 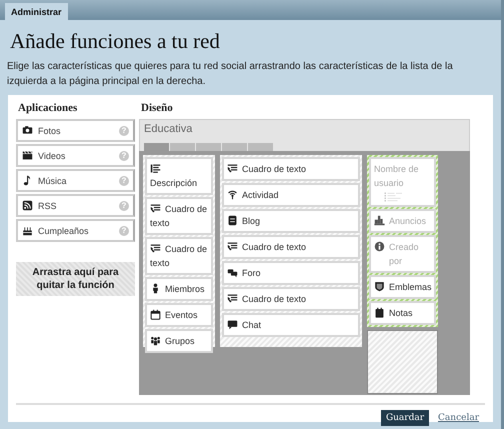 What do you see at coordinates (402, 362) in the screenshot?
I see `empty-slot` at bounding box center [402, 362].